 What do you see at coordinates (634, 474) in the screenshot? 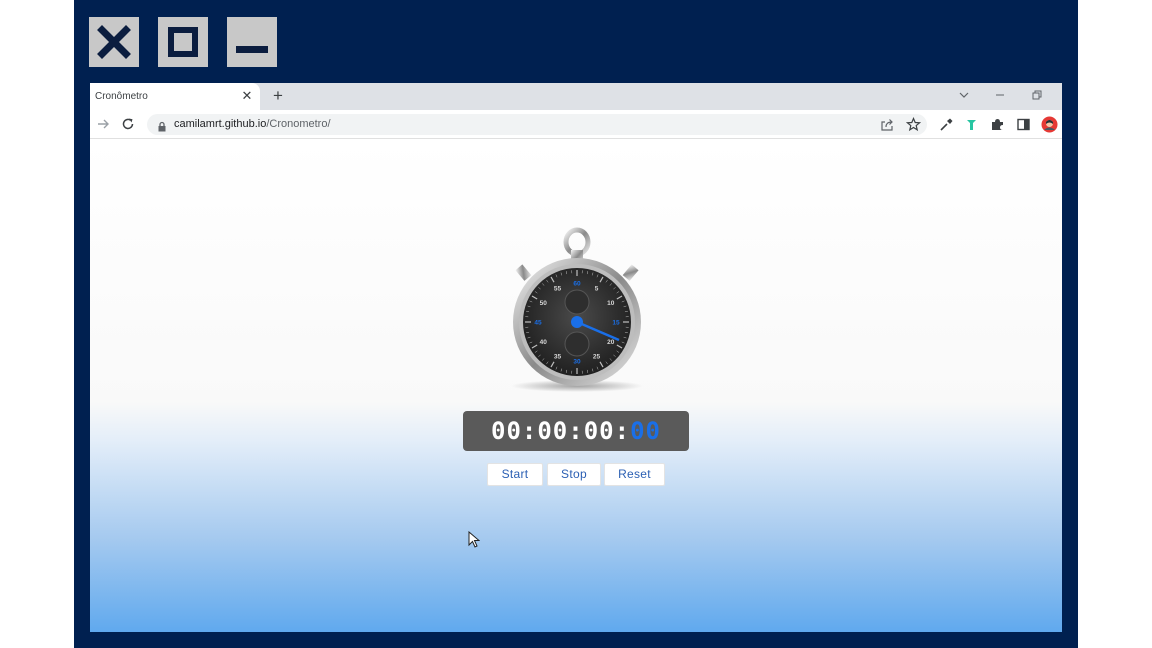
I see `reset-button: Reset` at bounding box center [634, 474].